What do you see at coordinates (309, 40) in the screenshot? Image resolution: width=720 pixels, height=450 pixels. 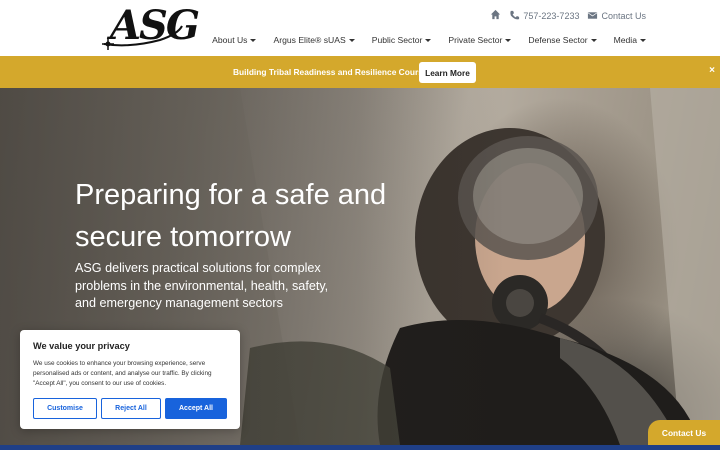 I see `nav-label: Argus Elite® sUAS` at bounding box center [309, 40].